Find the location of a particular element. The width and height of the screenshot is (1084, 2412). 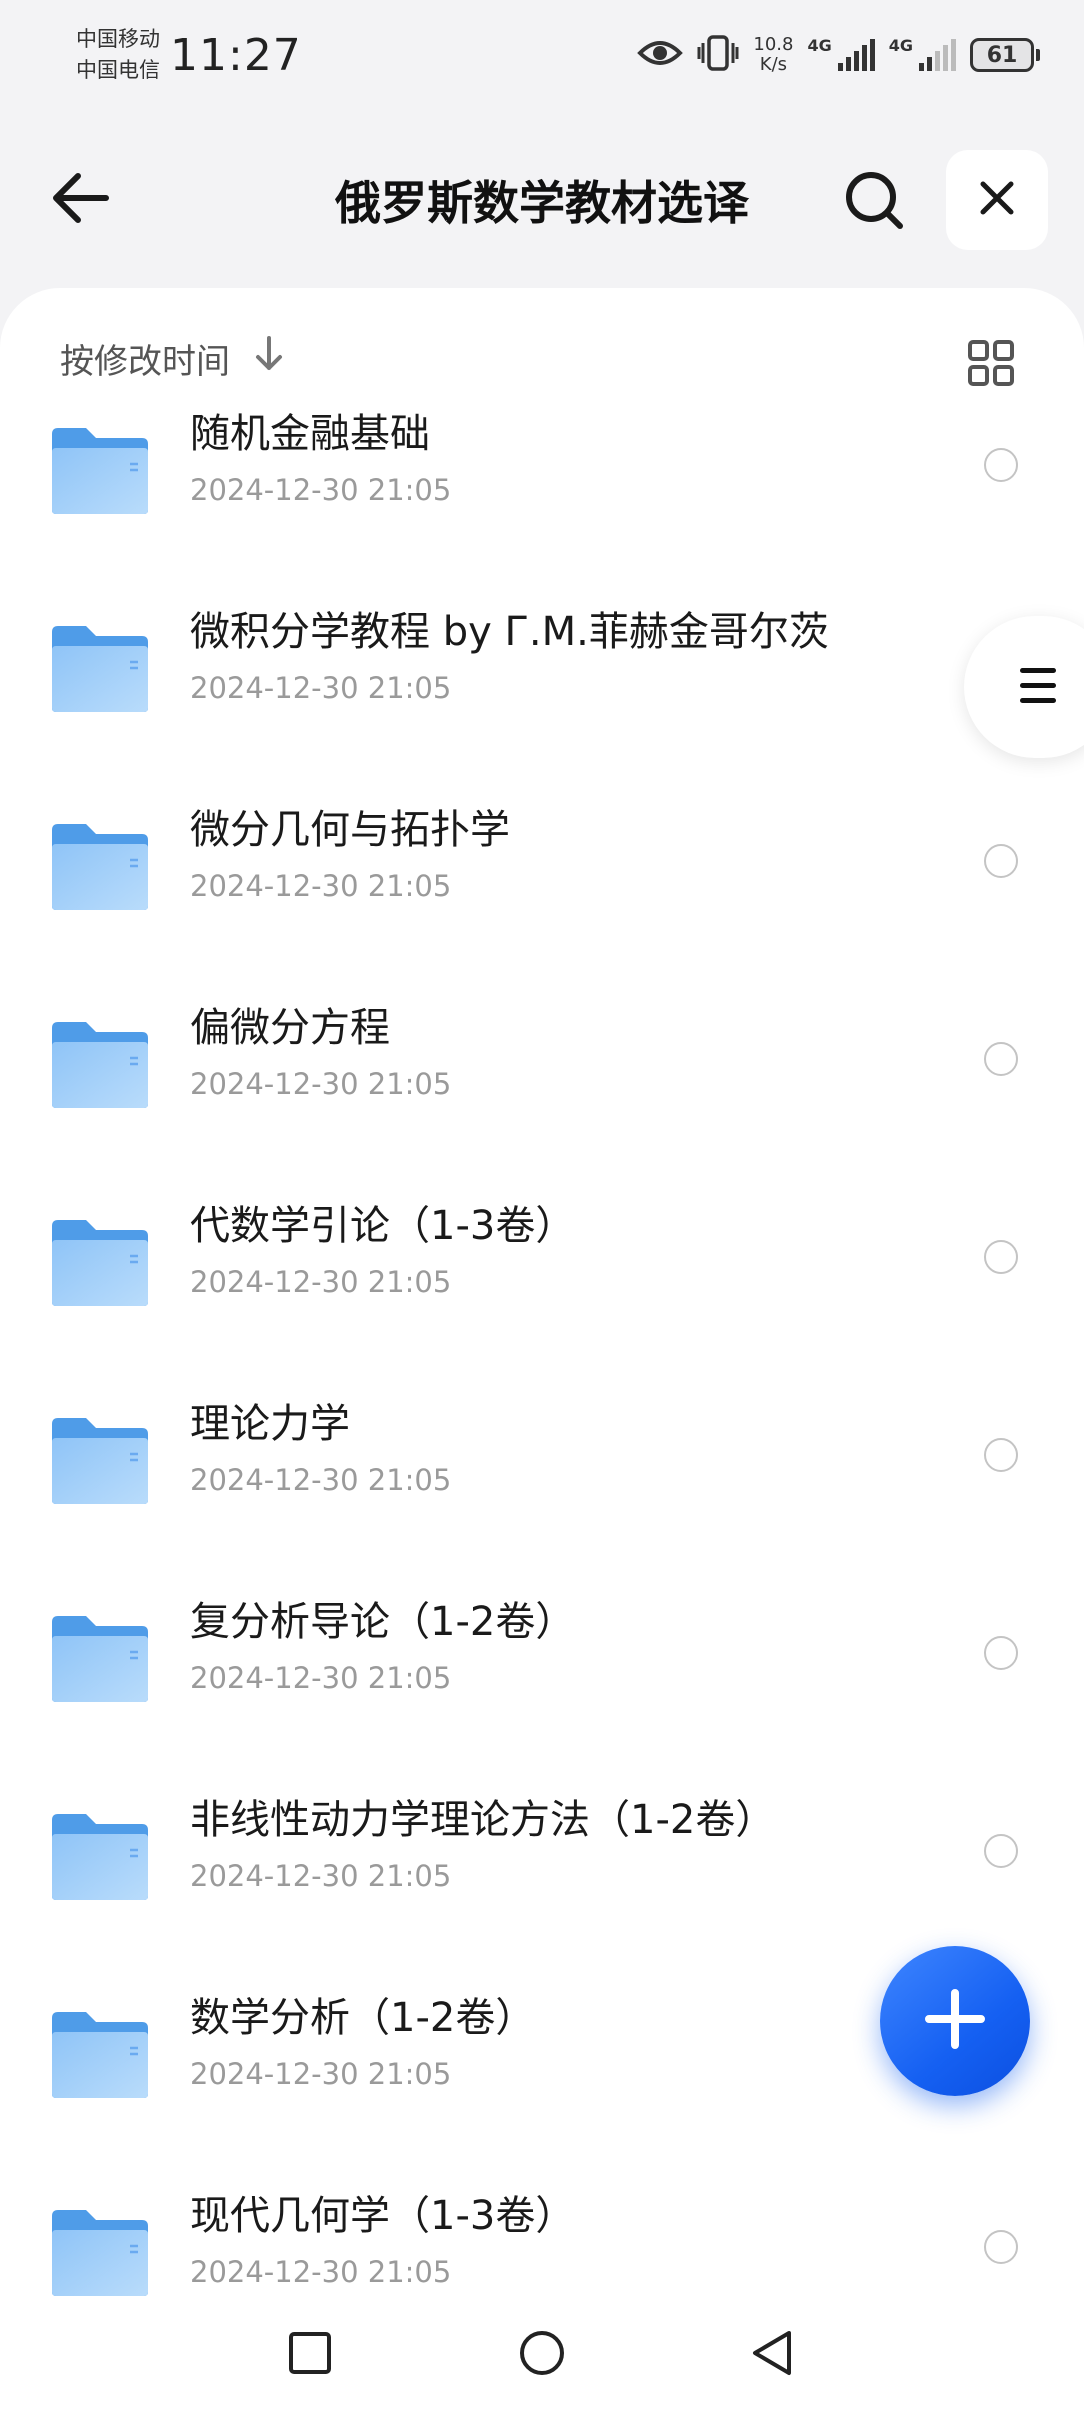

plus-icon is located at coordinates (955, 2021).